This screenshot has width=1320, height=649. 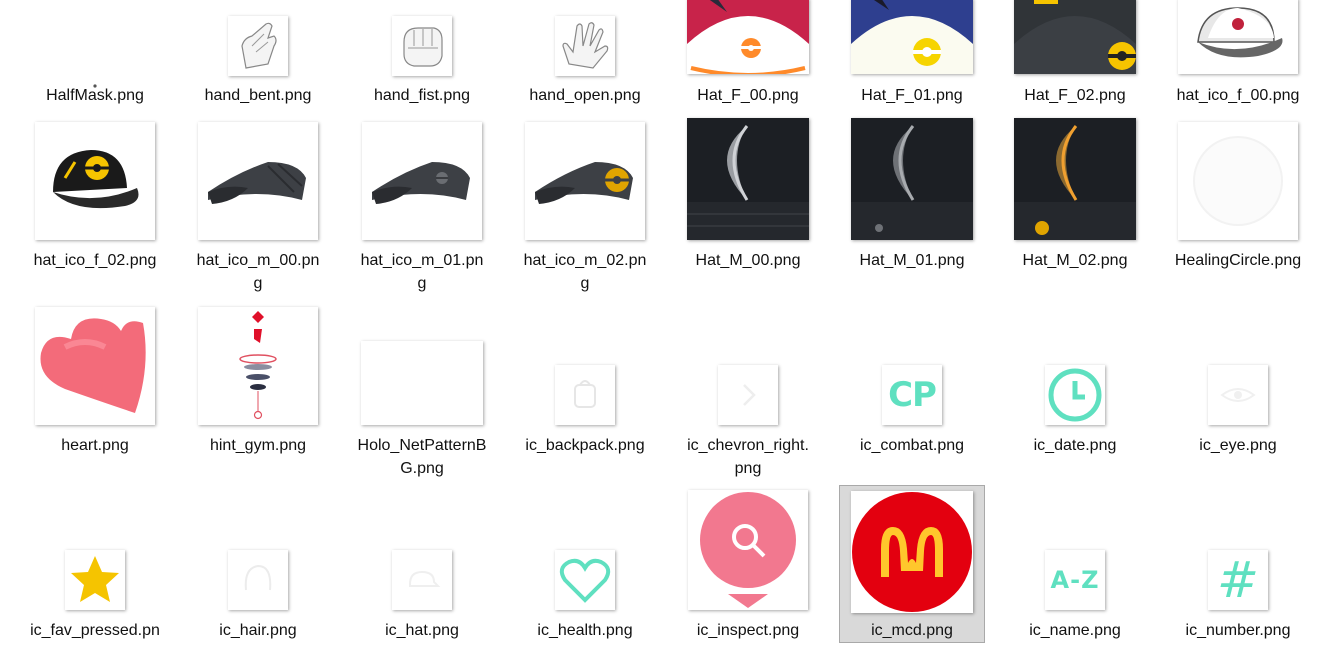 What do you see at coordinates (95, 260) in the screenshot?
I see `file-name: hat_ico_f_02.png` at bounding box center [95, 260].